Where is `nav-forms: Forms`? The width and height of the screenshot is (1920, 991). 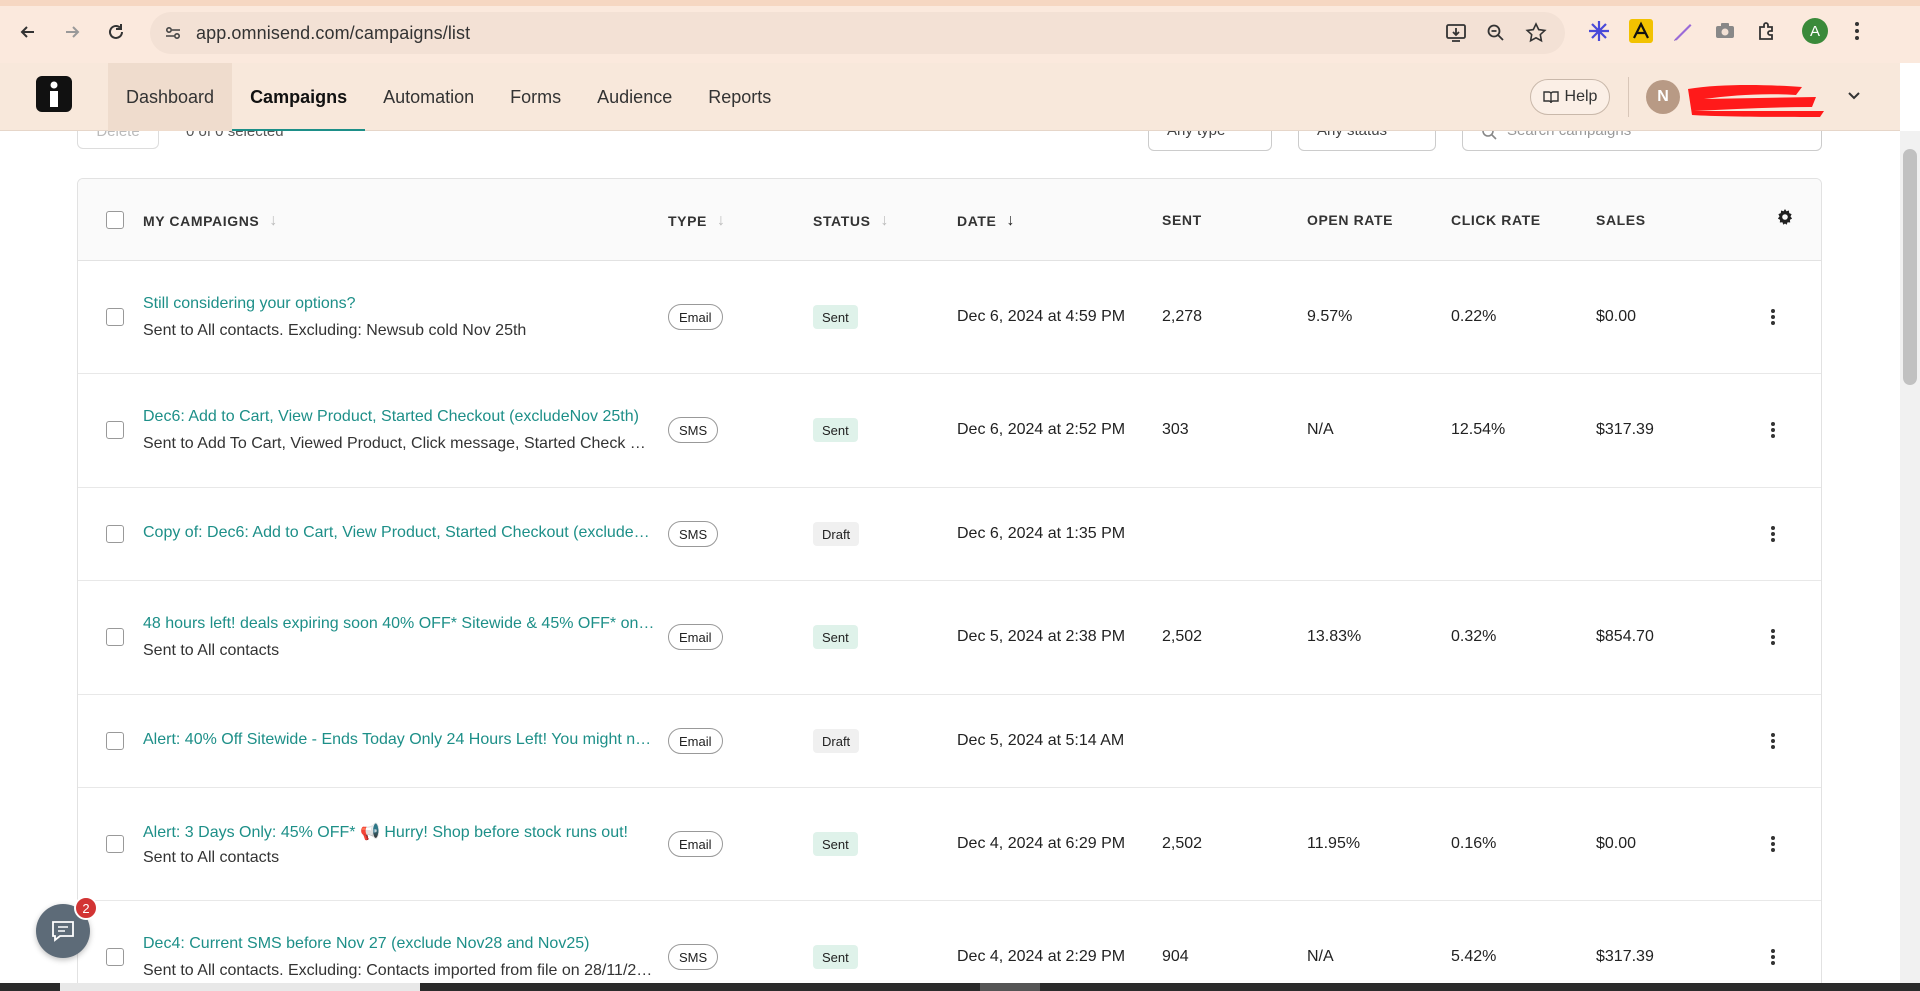 nav-forms: Forms is located at coordinates (535, 97).